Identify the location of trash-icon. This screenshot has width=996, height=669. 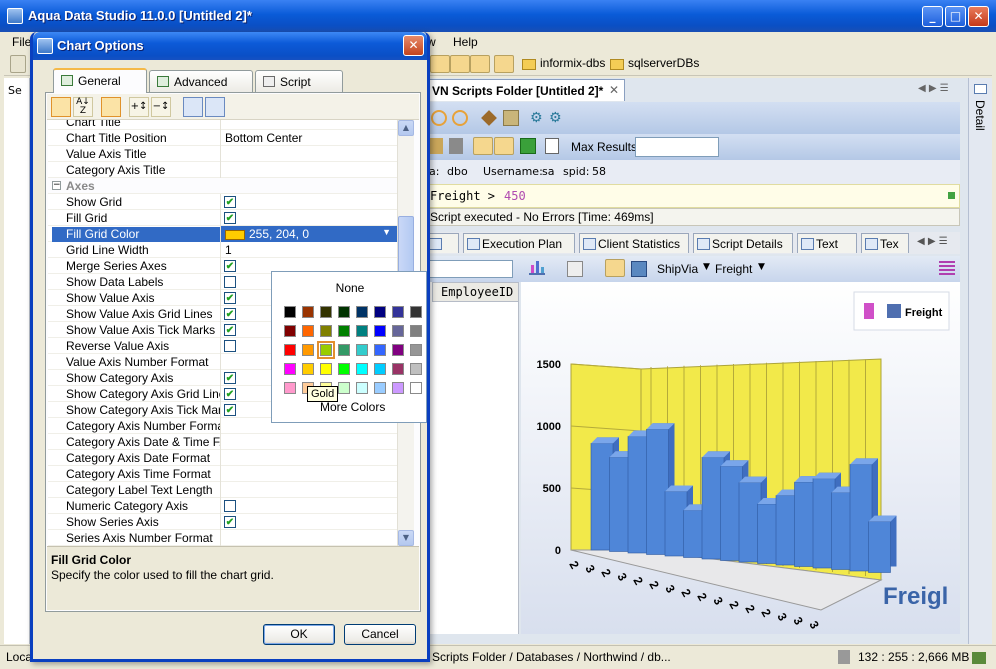
(844, 657).